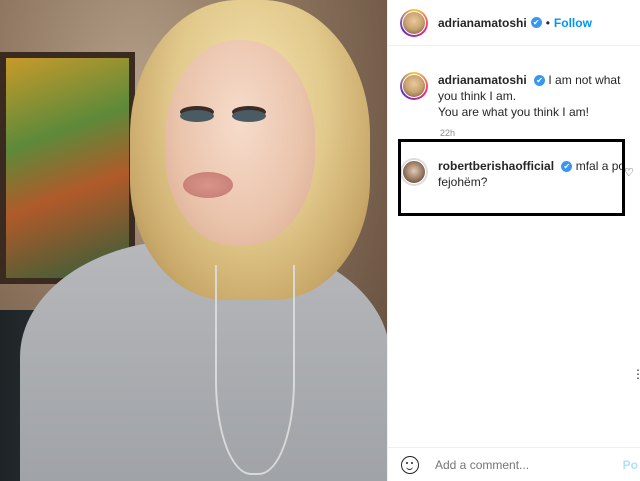 This screenshot has height=481, width=640. I want to click on photo-face, so click(240, 142).